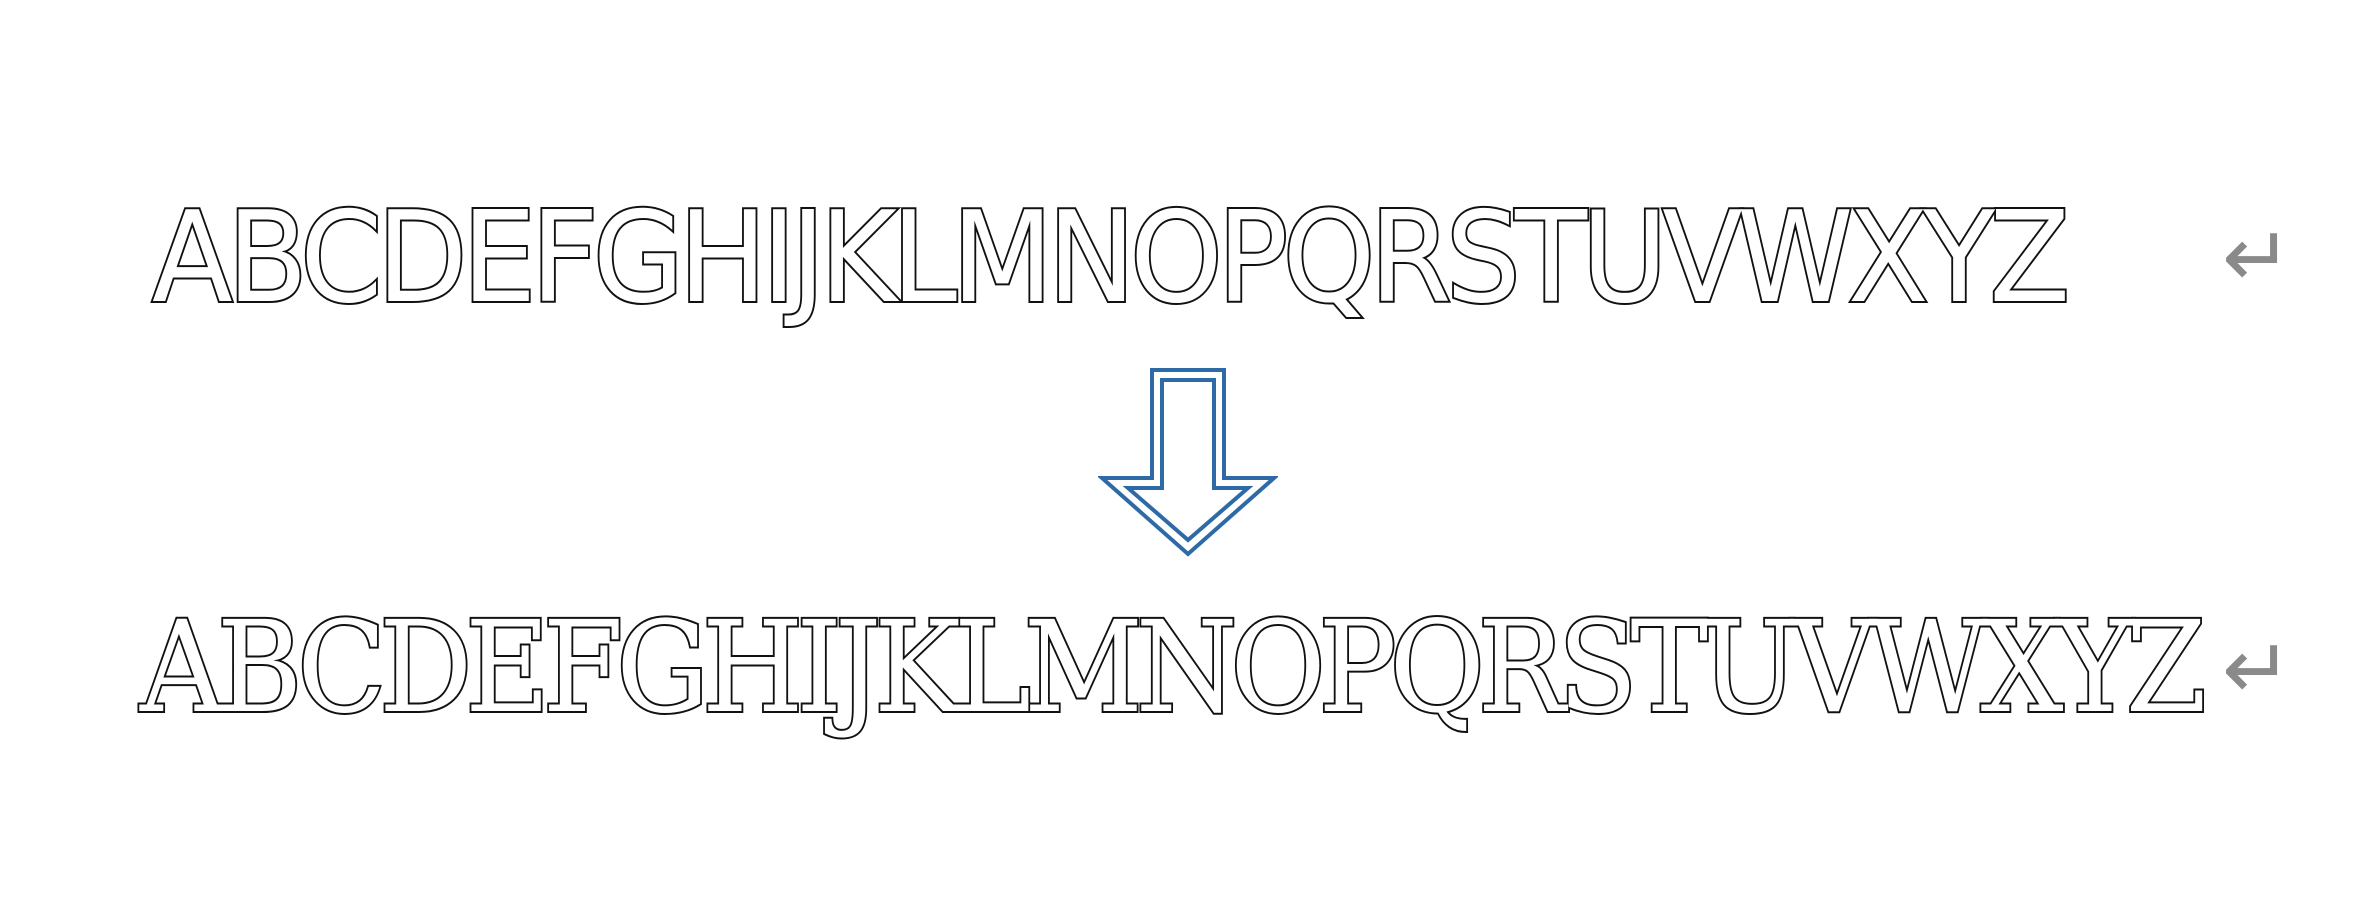 This screenshot has width=2374, height=908. I want to click on outline-serif-alphabet-text: ABCDEFGHIJKLMNOPQRSTUVWXYZ, so click(1173, 667).